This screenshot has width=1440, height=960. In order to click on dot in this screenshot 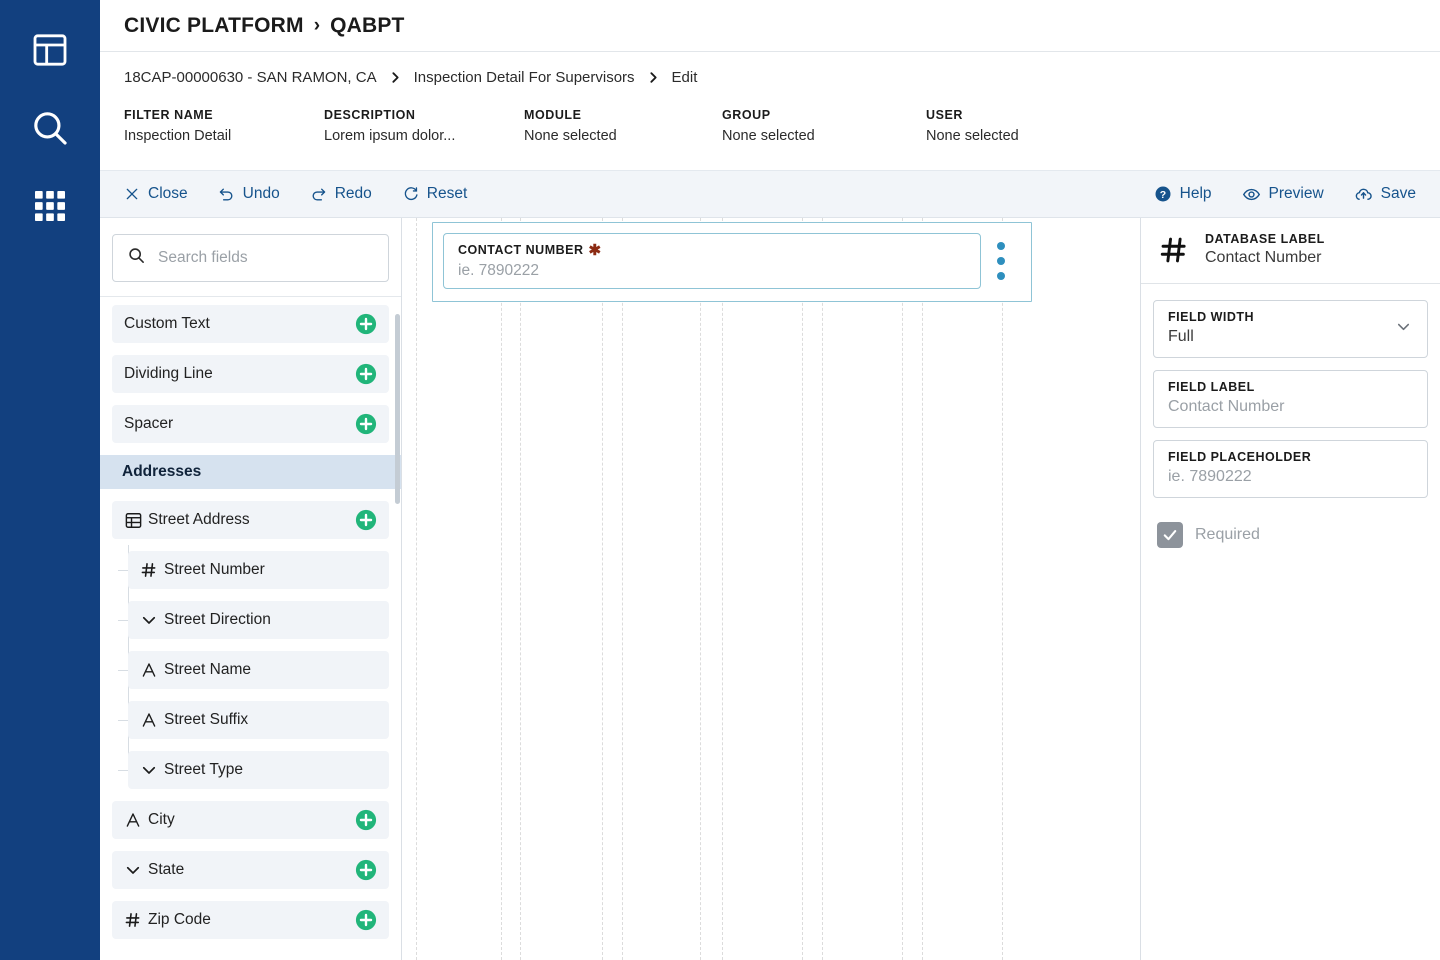, I will do `click(1001, 261)`.